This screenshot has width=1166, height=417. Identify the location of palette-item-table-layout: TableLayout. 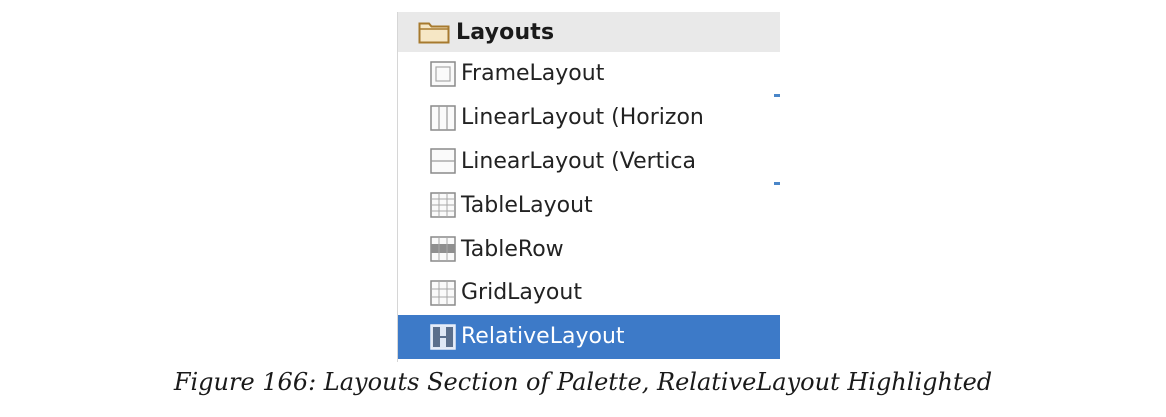
(589, 205).